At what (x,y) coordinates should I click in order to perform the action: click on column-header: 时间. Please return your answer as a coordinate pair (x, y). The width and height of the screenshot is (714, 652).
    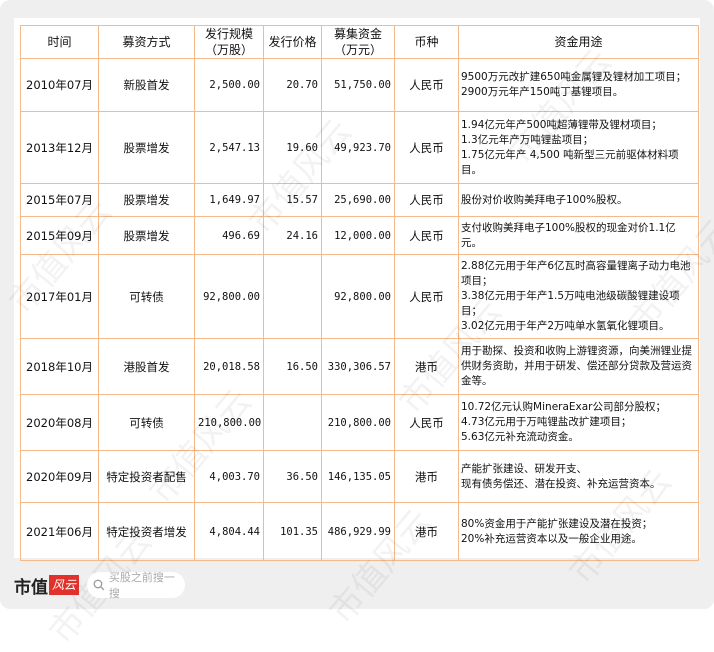
    Looking at the image, I should click on (59, 42).